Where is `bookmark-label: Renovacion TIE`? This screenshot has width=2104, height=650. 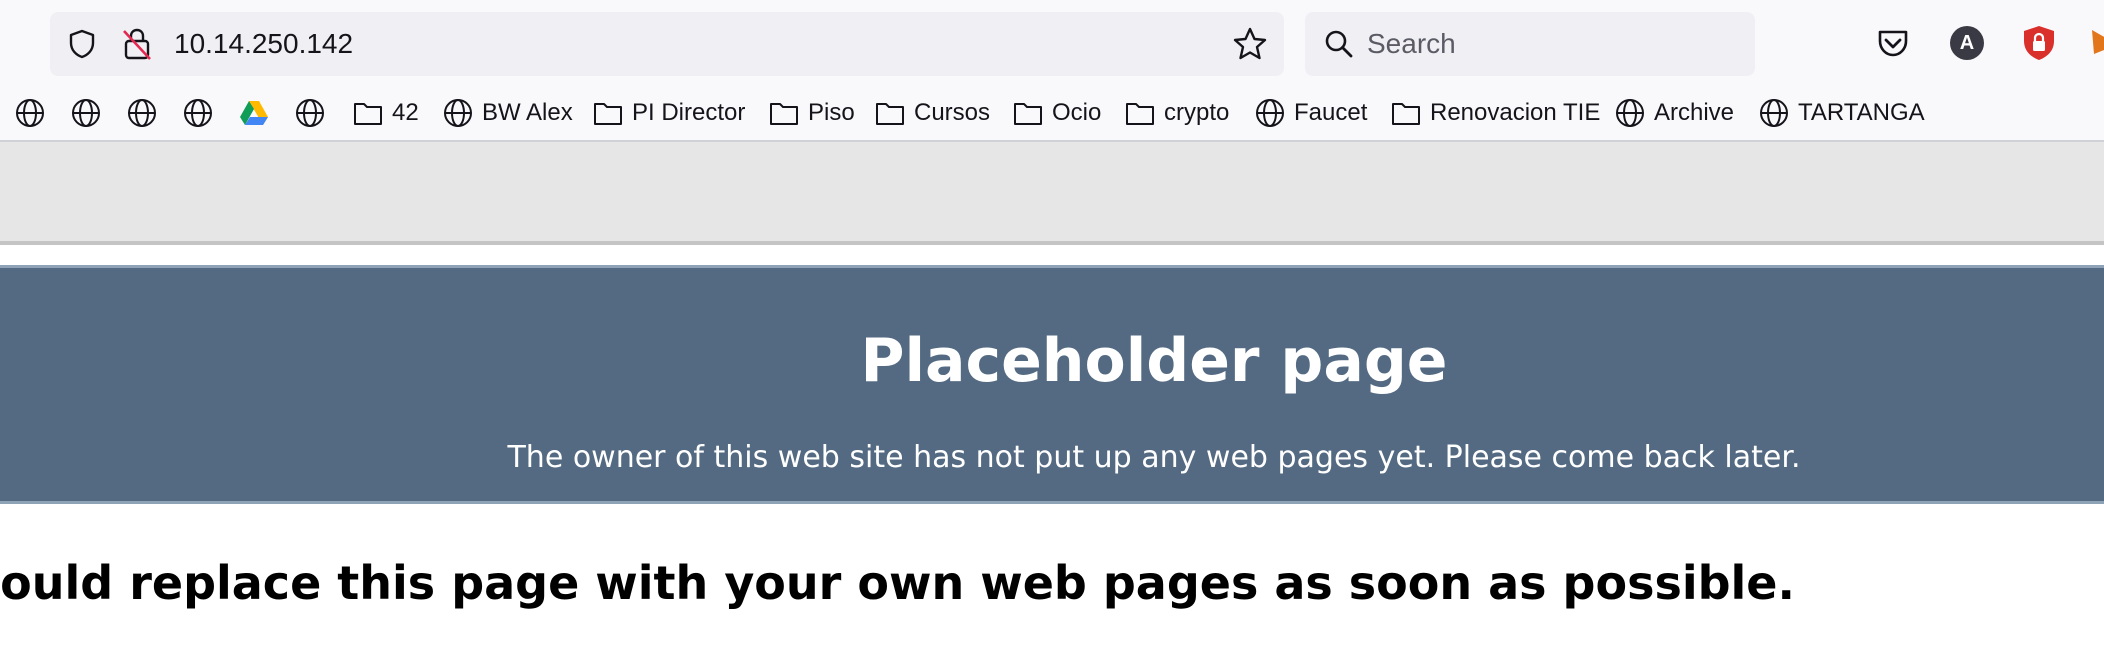 bookmark-label: Renovacion TIE is located at coordinates (1515, 112).